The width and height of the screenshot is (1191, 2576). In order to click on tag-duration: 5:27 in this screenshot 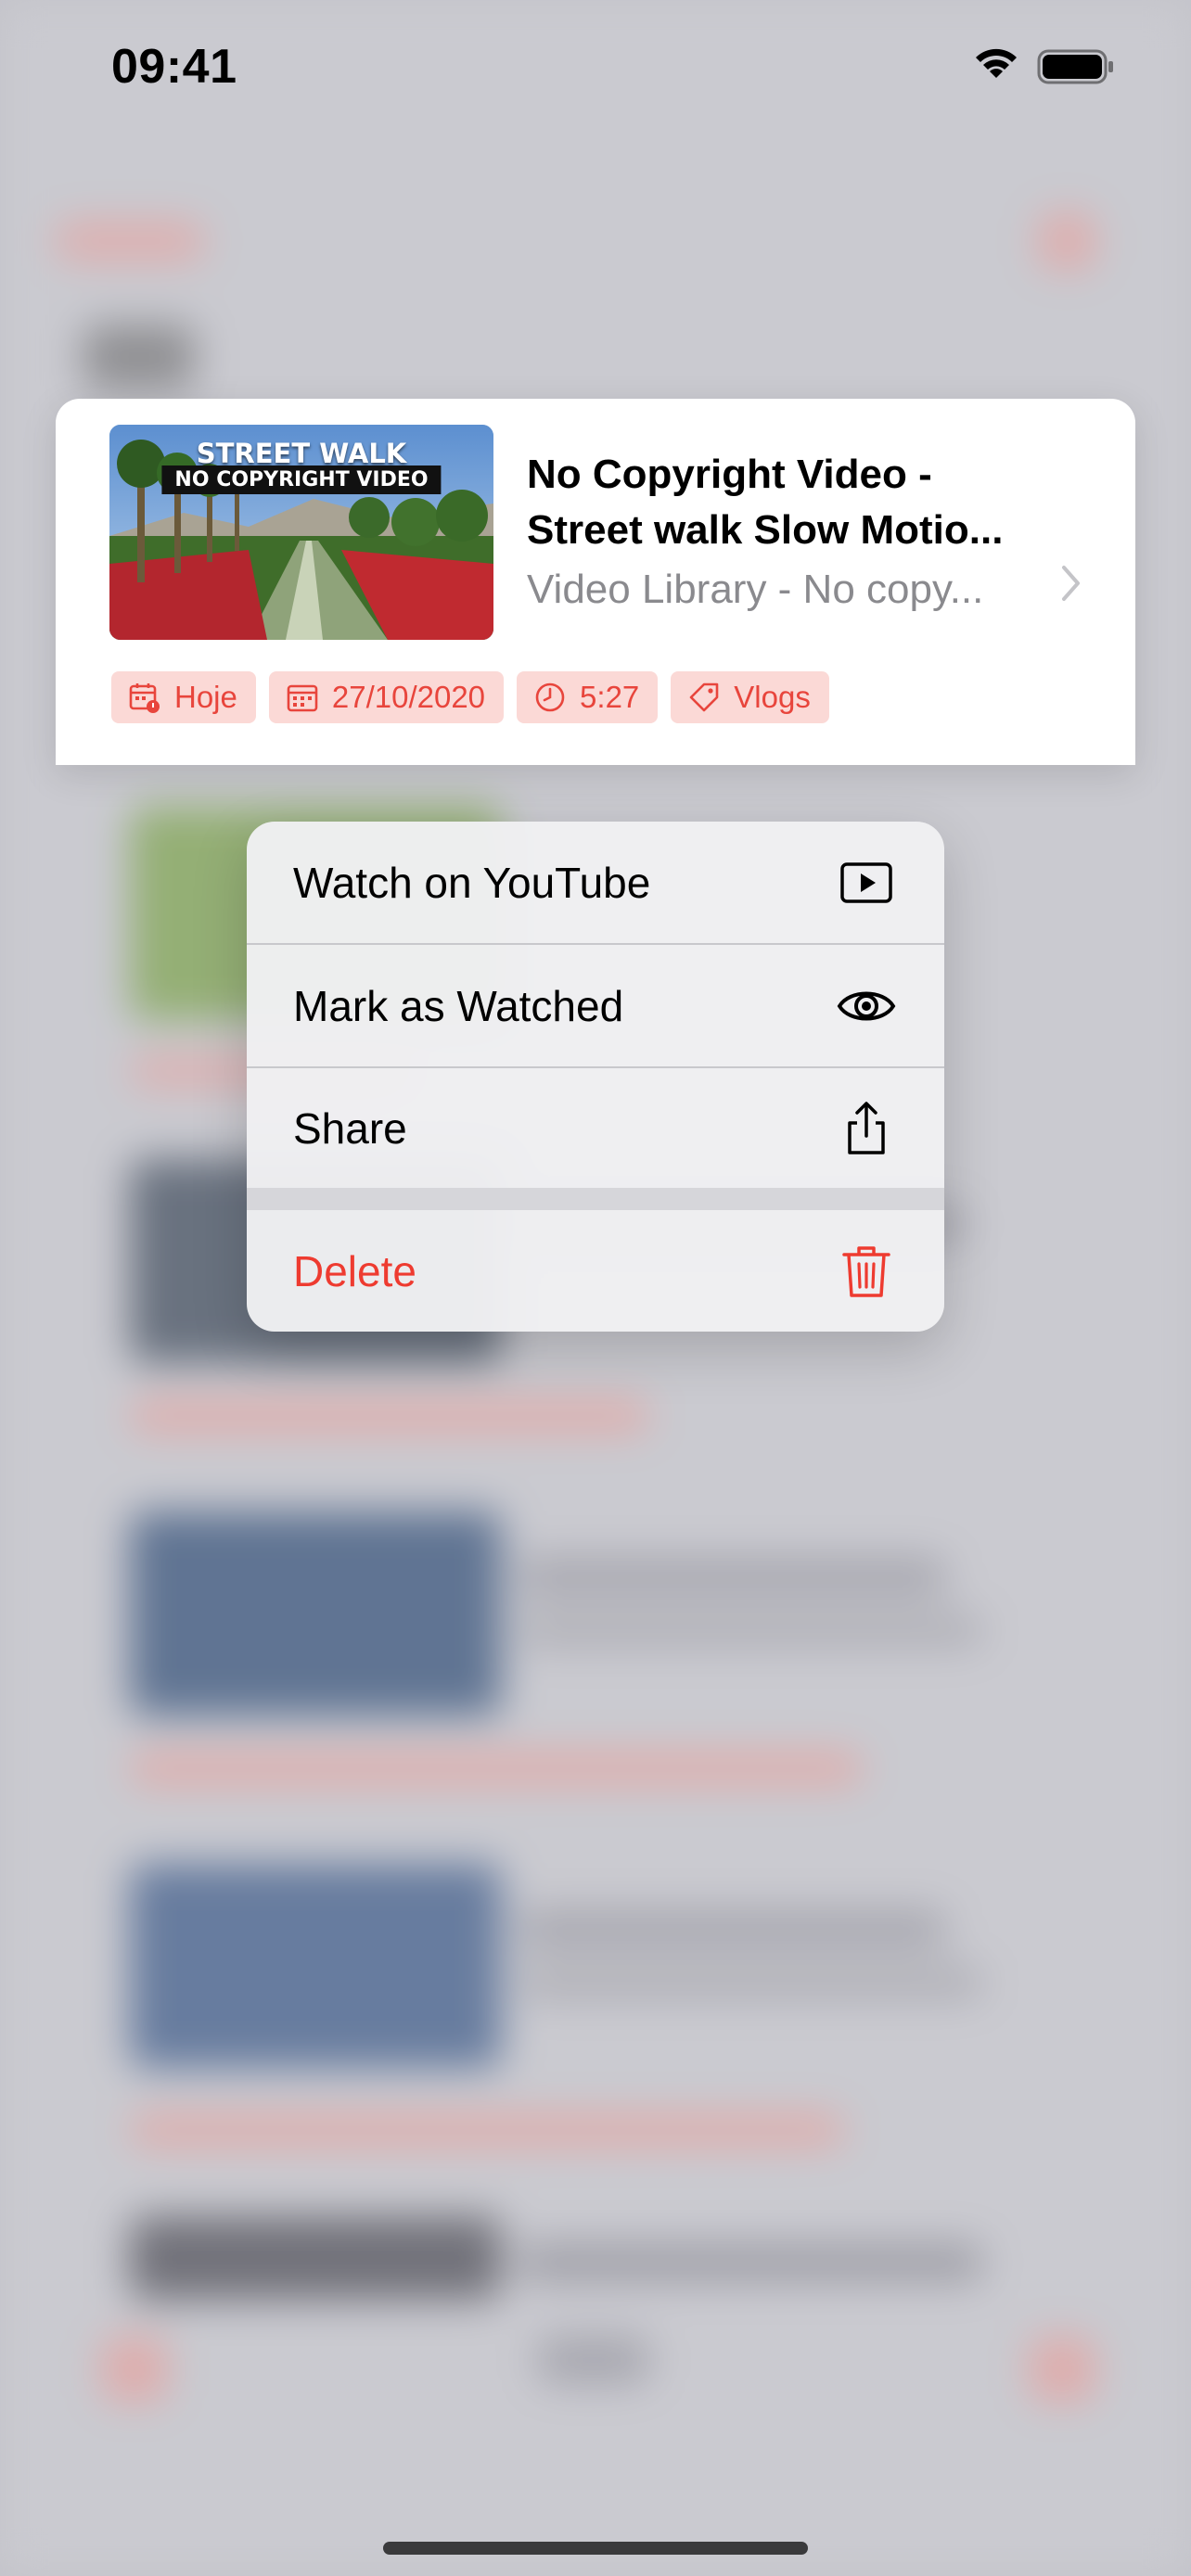, I will do `click(588, 697)`.